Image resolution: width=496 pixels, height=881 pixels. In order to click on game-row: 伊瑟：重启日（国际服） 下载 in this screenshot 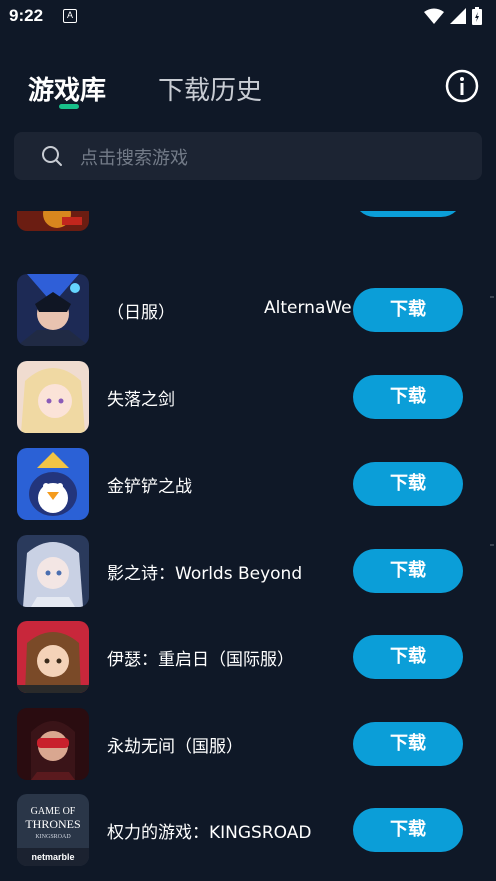, I will do `click(248, 659)`.